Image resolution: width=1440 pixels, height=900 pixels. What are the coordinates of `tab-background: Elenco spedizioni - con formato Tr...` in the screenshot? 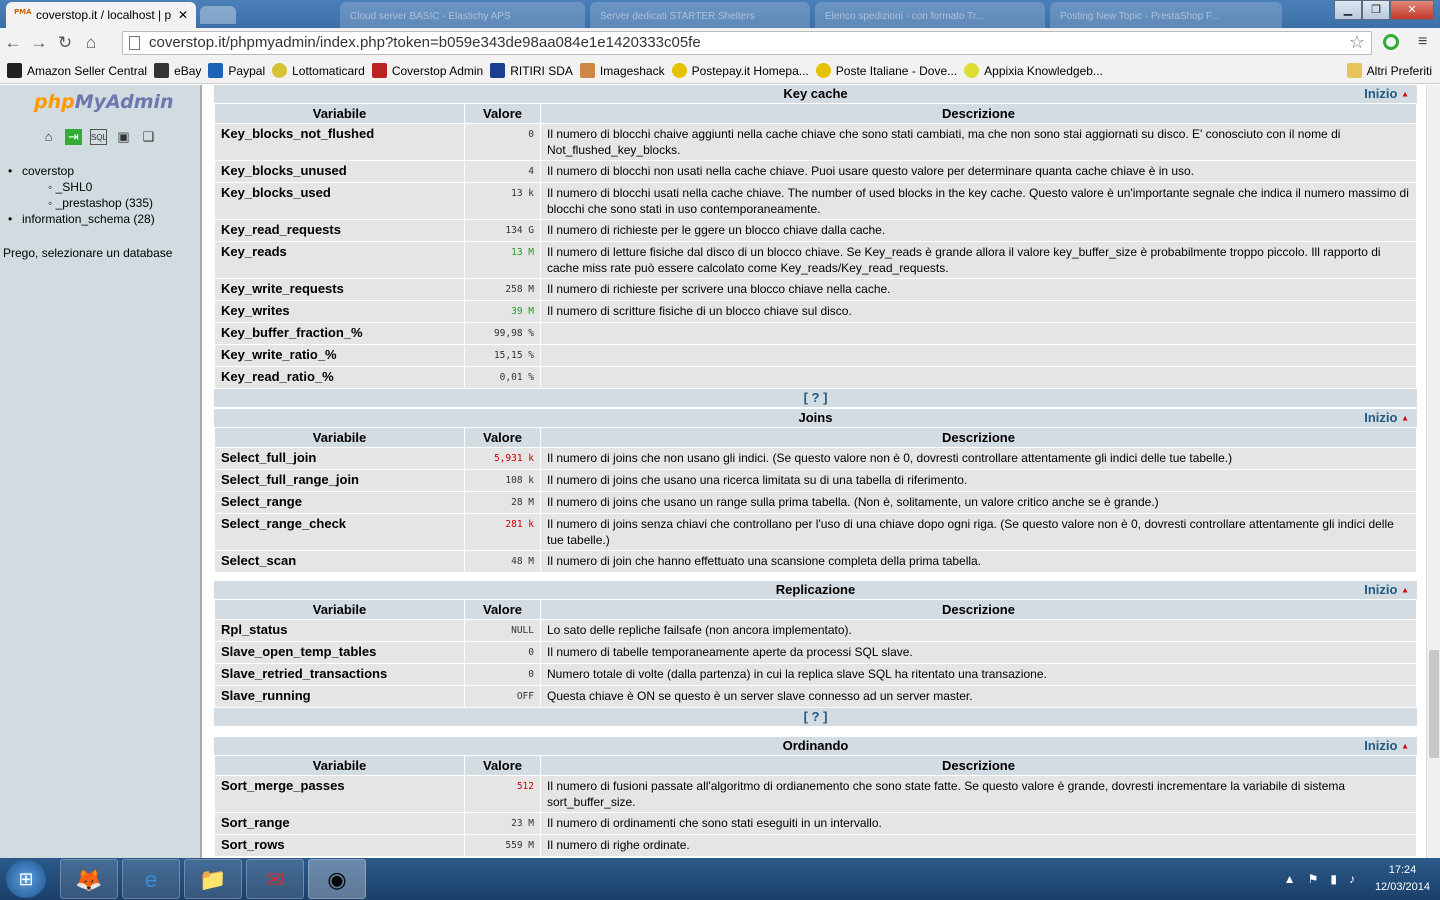 It's located at (930, 15).